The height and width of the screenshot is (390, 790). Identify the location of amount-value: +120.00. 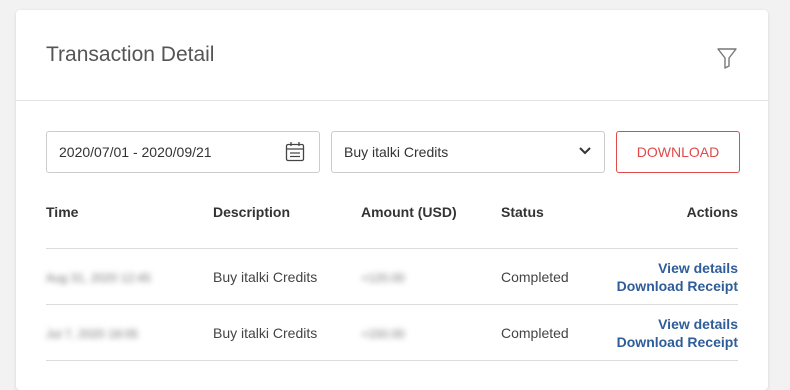
(383, 277).